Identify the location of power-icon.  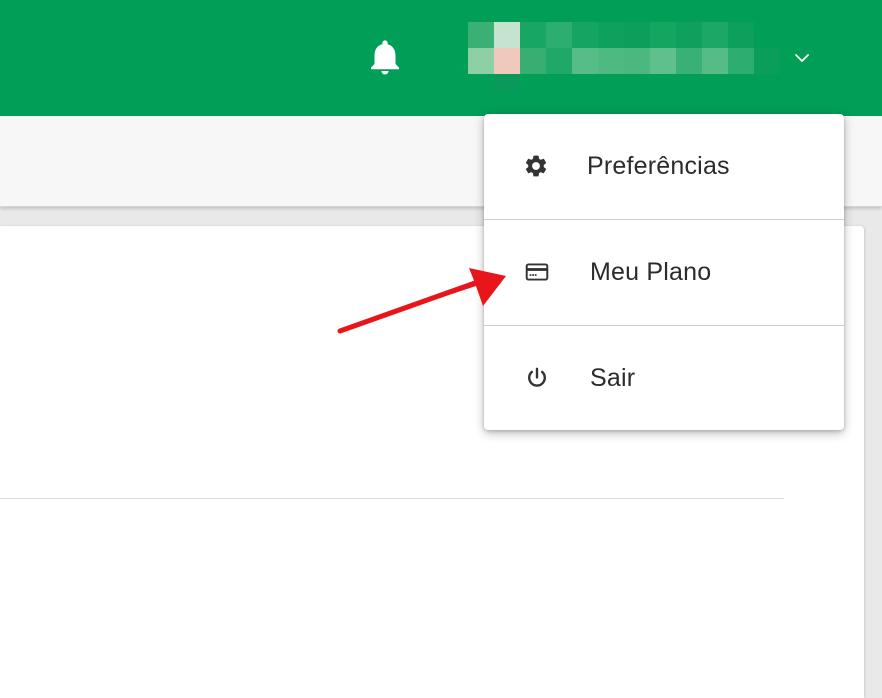
(537, 378).